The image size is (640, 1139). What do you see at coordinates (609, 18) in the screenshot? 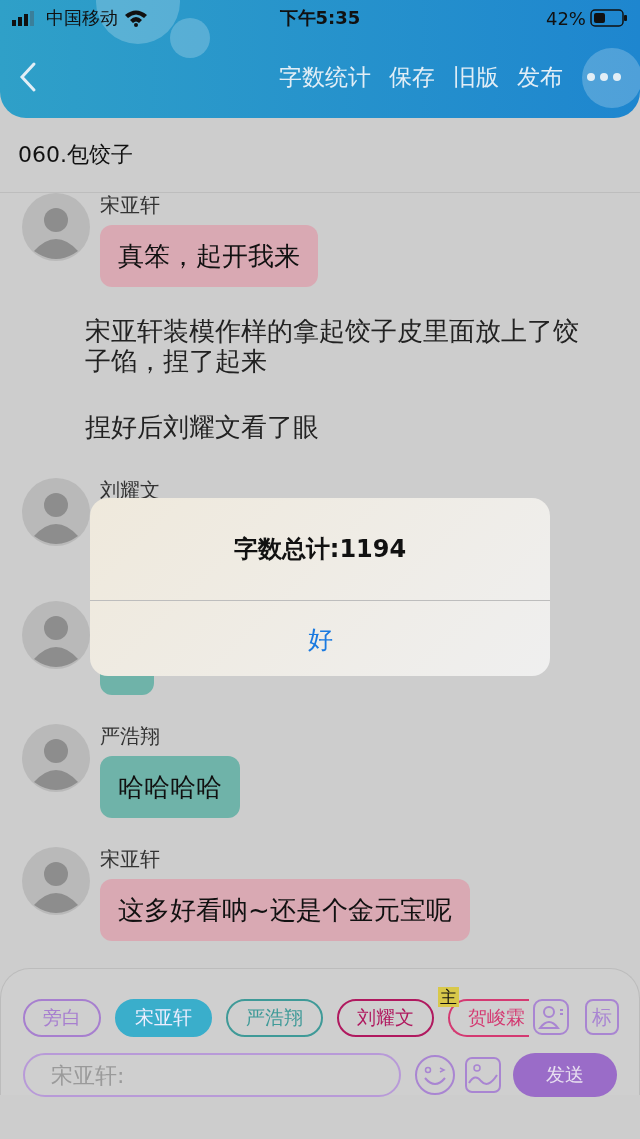
I see `battery-icon` at bounding box center [609, 18].